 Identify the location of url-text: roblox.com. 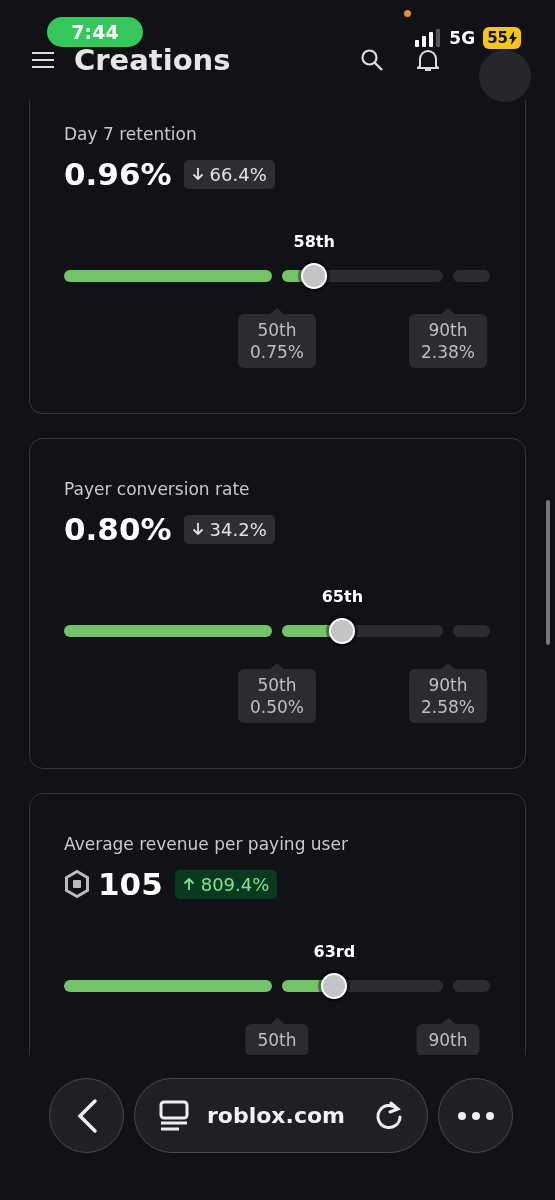
(276, 1115).